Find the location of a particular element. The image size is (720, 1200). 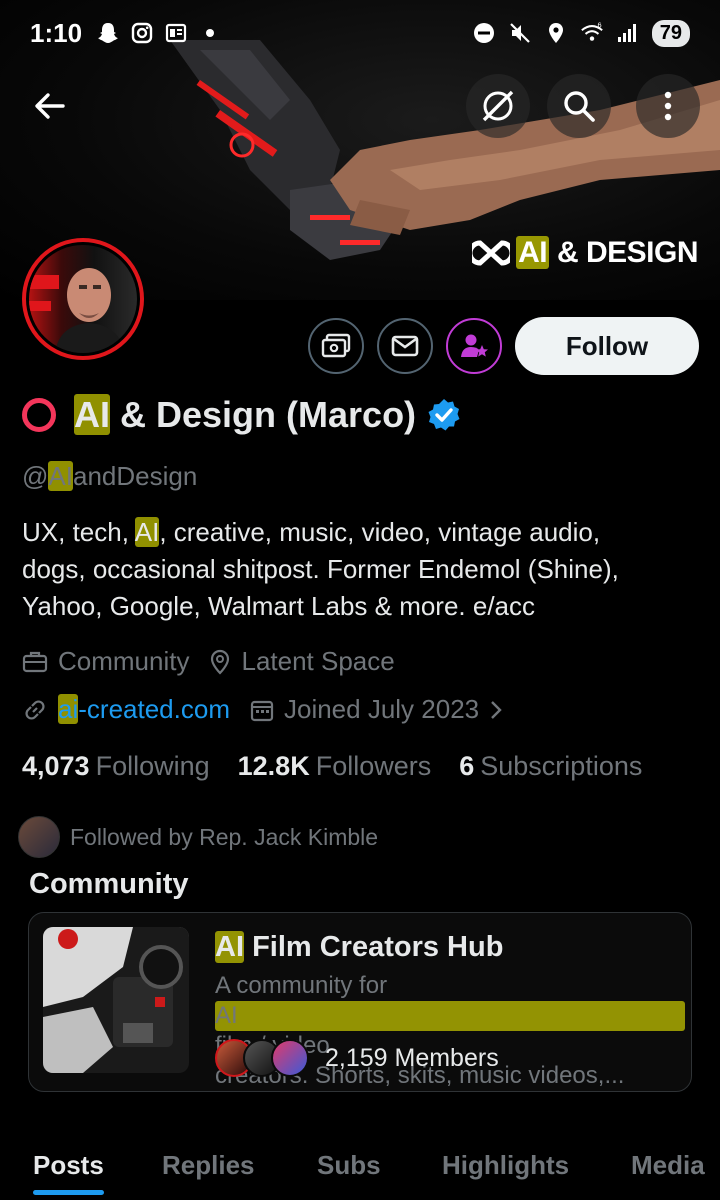

joined-label: Joined July 2023 is located at coordinates (381, 709).